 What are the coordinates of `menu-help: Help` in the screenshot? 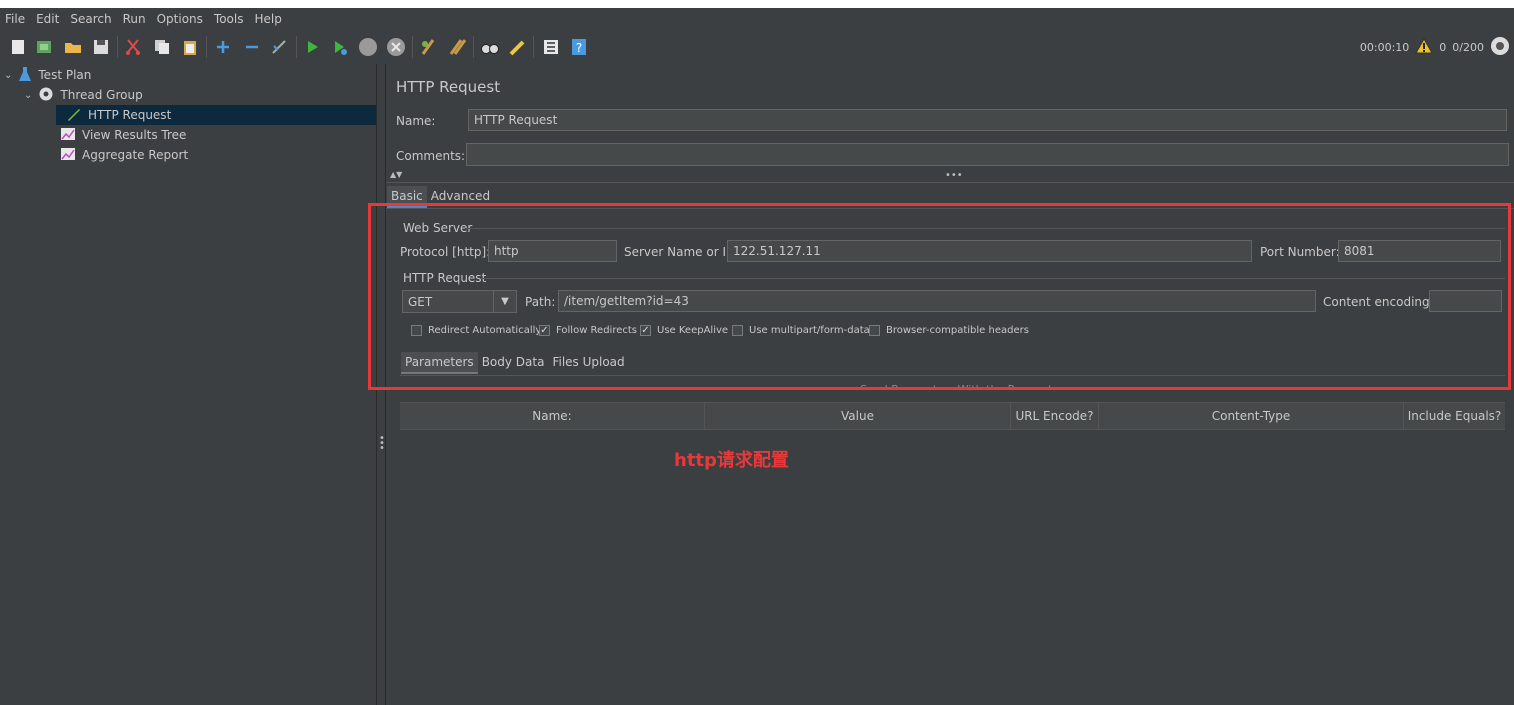 It's located at (268, 19).